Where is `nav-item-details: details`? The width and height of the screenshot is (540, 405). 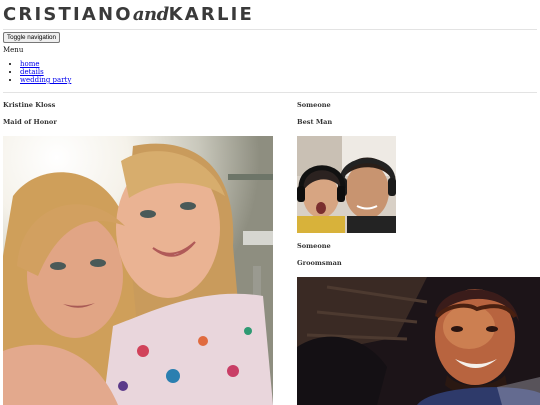
nav-item-details: details is located at coordinates (45, 72).